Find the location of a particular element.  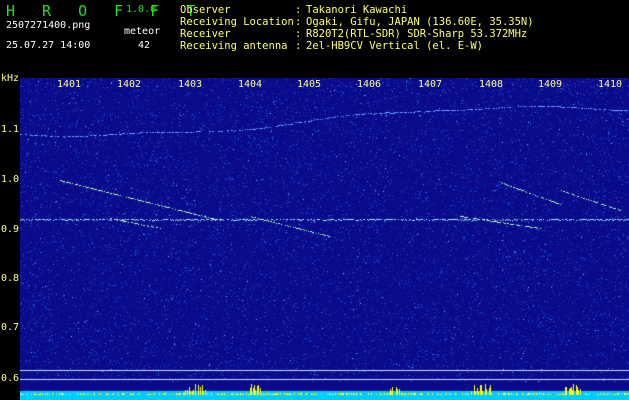

receiver-value: R820T2(RTL-SDR) SDR-Sharp 53.372MHz is located at coordinates (417, 34).